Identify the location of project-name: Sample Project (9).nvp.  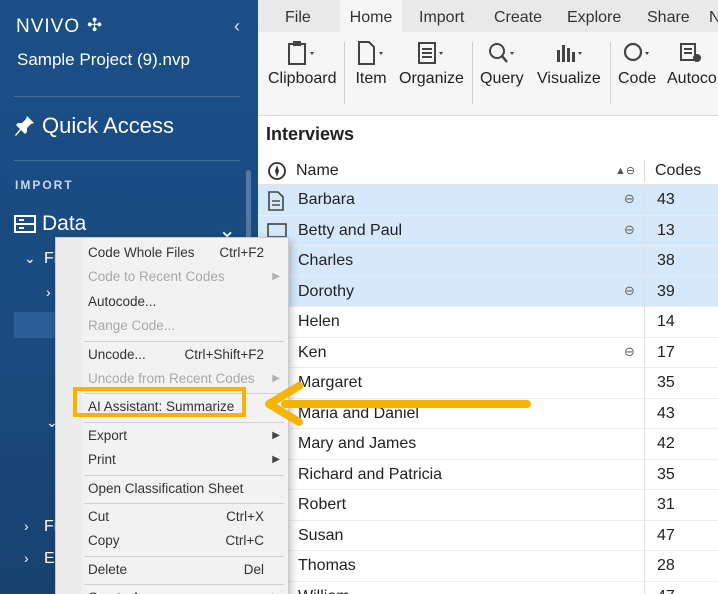
(103, 59).